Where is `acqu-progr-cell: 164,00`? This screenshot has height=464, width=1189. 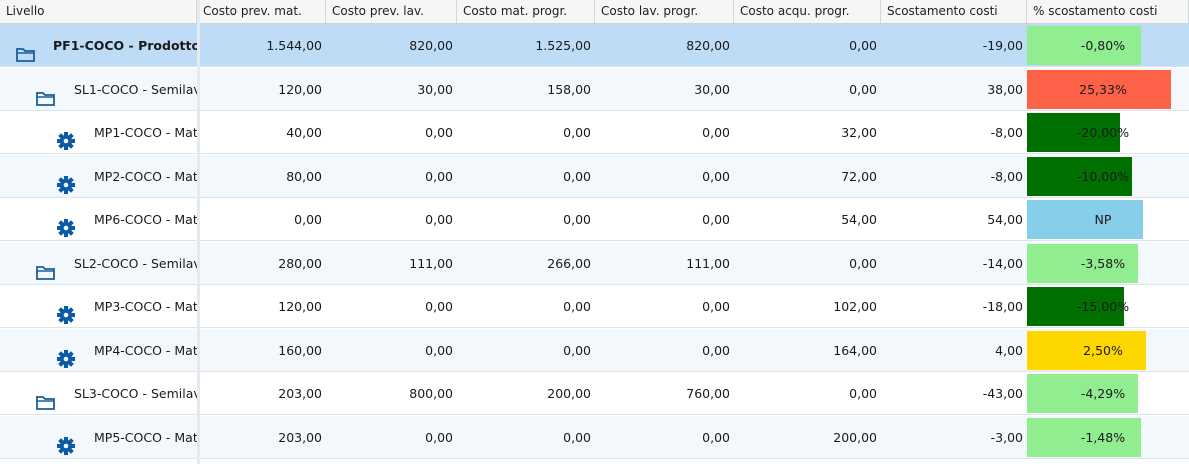 acqu-progr-cell: 164,00 is located at coordinates (855, 350).